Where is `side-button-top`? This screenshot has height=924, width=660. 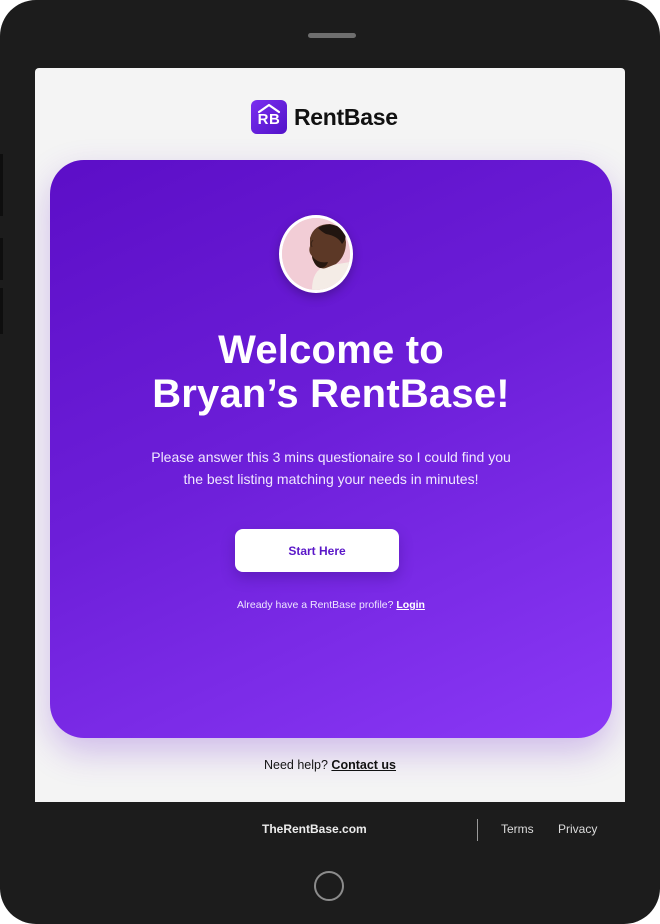 side-button-top is located at coordinates (1, 185).